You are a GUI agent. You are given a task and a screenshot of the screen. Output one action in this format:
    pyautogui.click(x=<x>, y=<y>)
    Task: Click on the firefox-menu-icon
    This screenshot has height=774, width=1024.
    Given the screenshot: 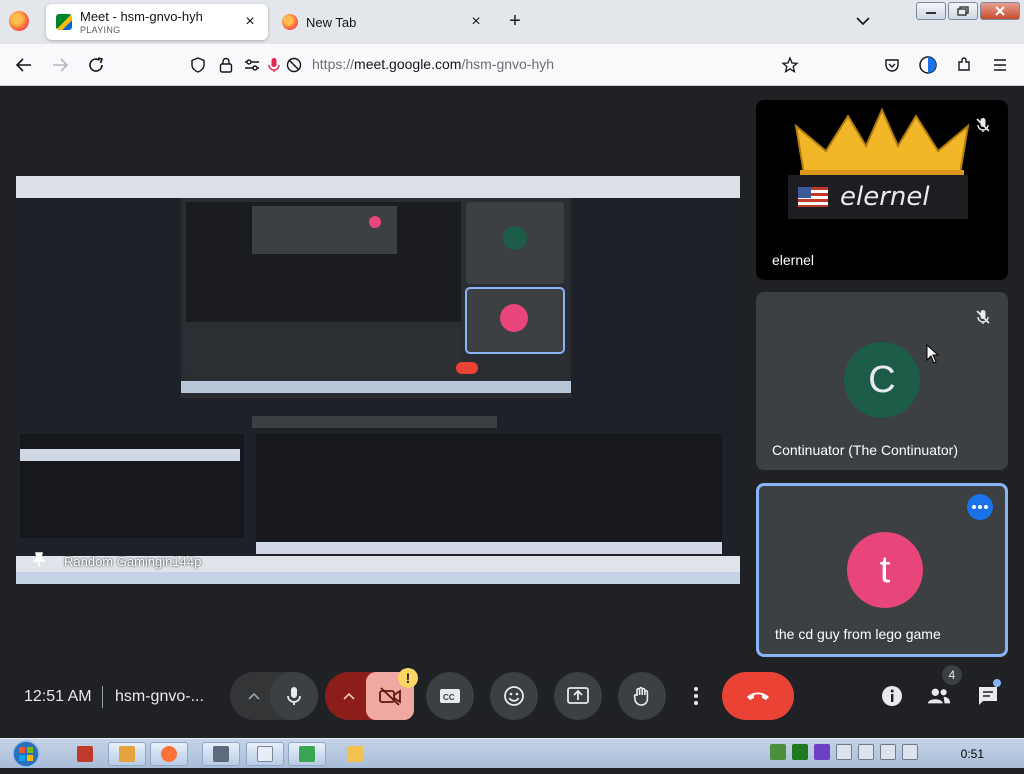 What is the action you would take?
    pyautogui.click(x=19, y=21)
    